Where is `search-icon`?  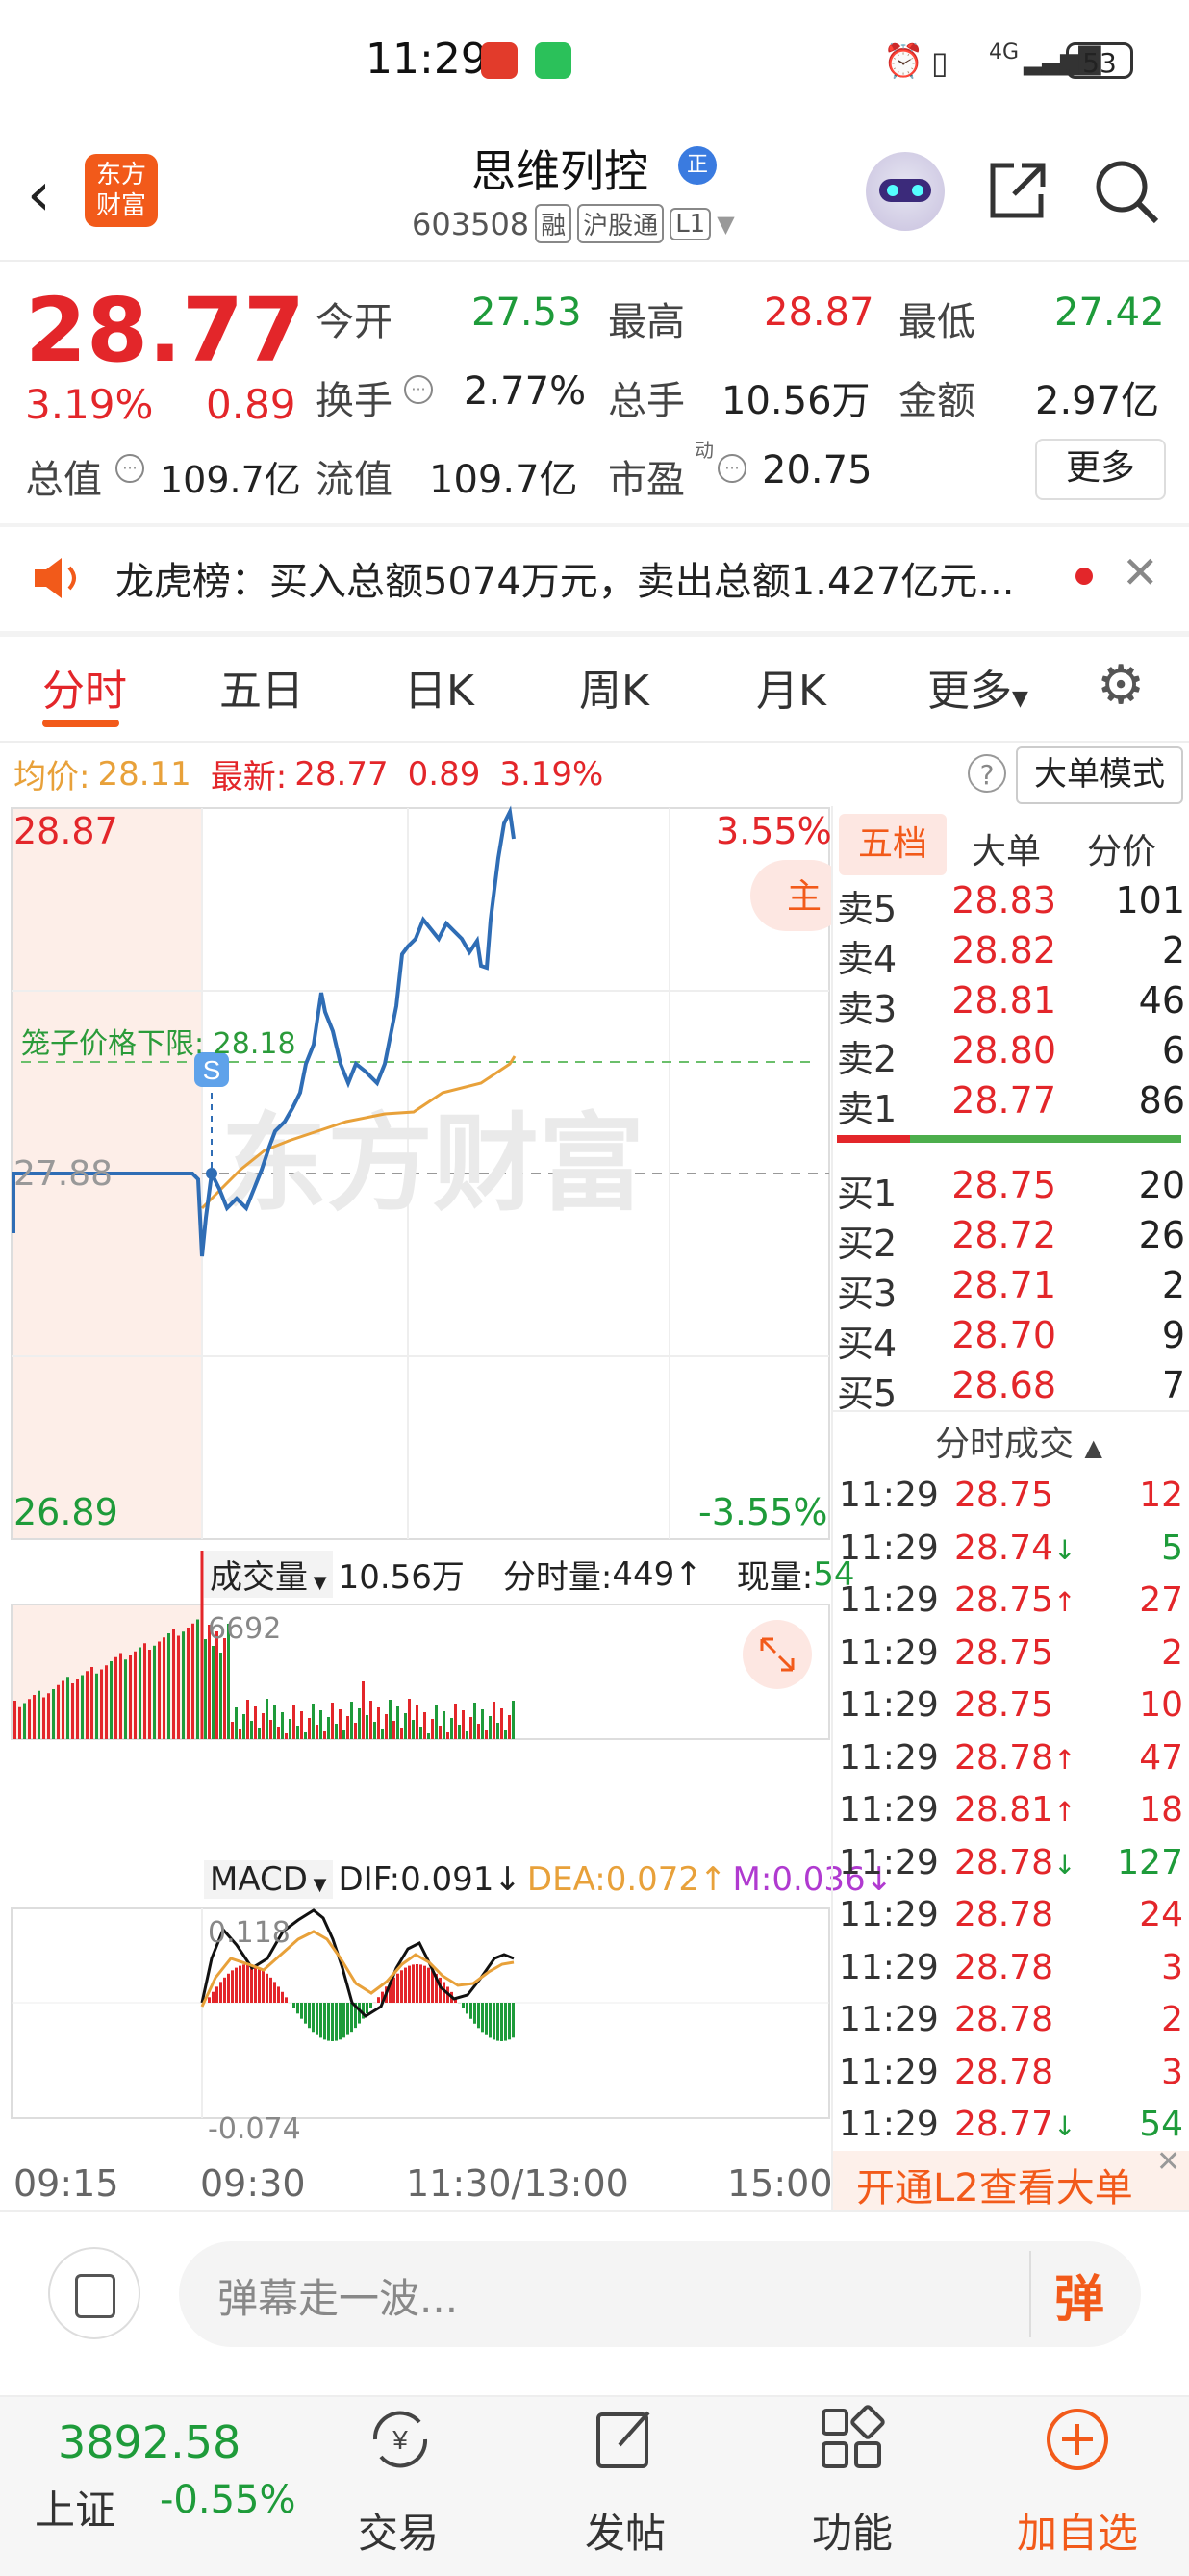 search-icon is located at coordinates (1126, 192).